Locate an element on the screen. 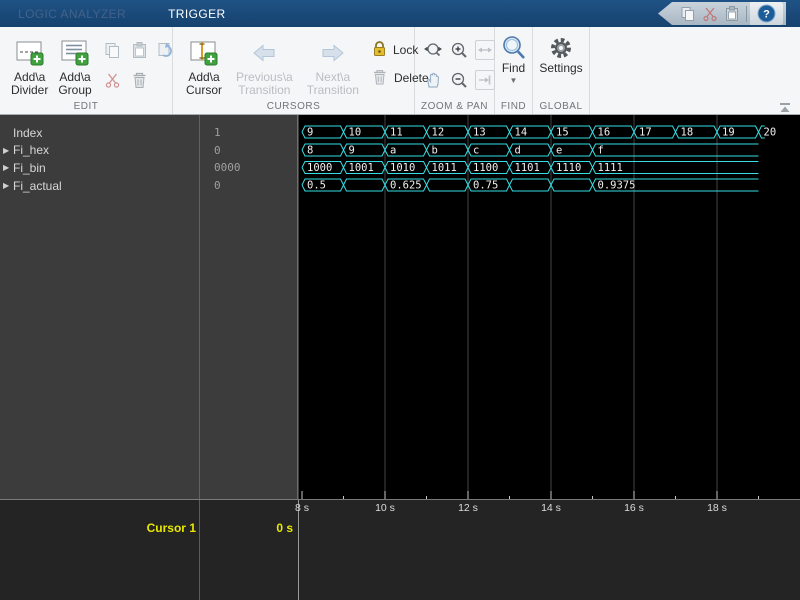 The height and width of the screenshot is (600, 800). svg-text: 20 is located at coordinates (770, 133).